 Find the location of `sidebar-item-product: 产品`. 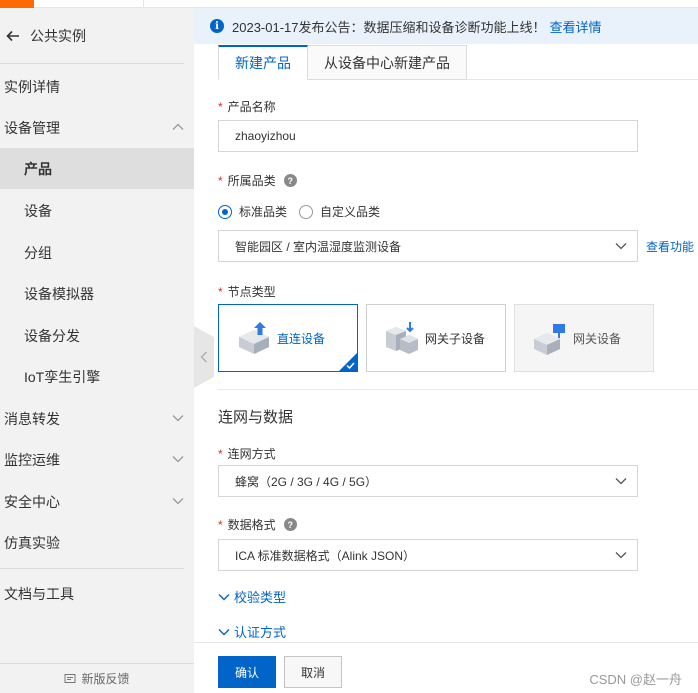

sidebar-item-product: 产品 is located at coordinates (97, 168).